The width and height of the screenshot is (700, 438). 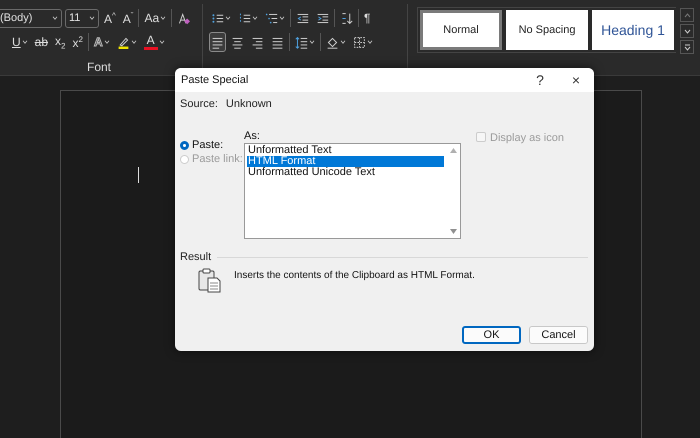 I want to click on expand-icon, so click(x=687, y=47).